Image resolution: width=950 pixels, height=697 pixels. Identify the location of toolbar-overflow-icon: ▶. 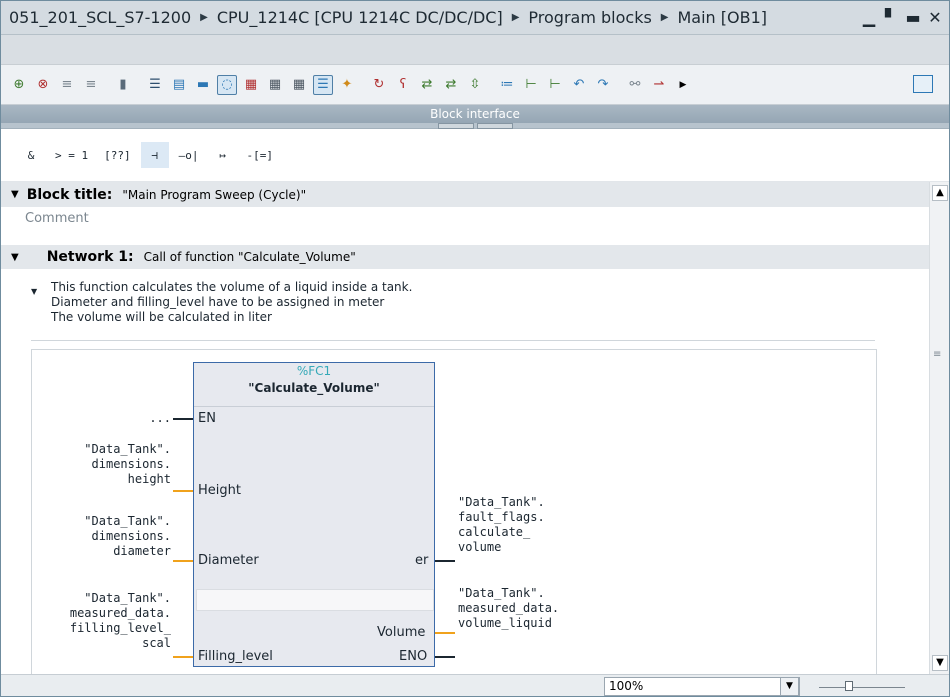
(683, 85).